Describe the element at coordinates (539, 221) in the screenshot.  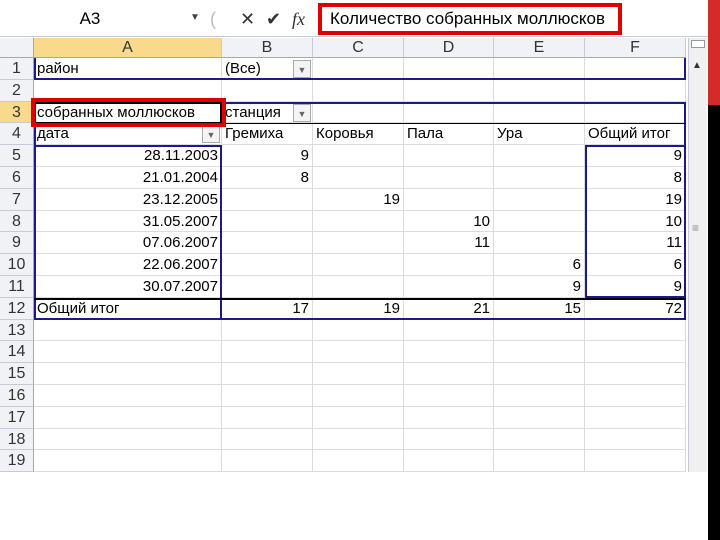
I see `cell-E8` at that location.